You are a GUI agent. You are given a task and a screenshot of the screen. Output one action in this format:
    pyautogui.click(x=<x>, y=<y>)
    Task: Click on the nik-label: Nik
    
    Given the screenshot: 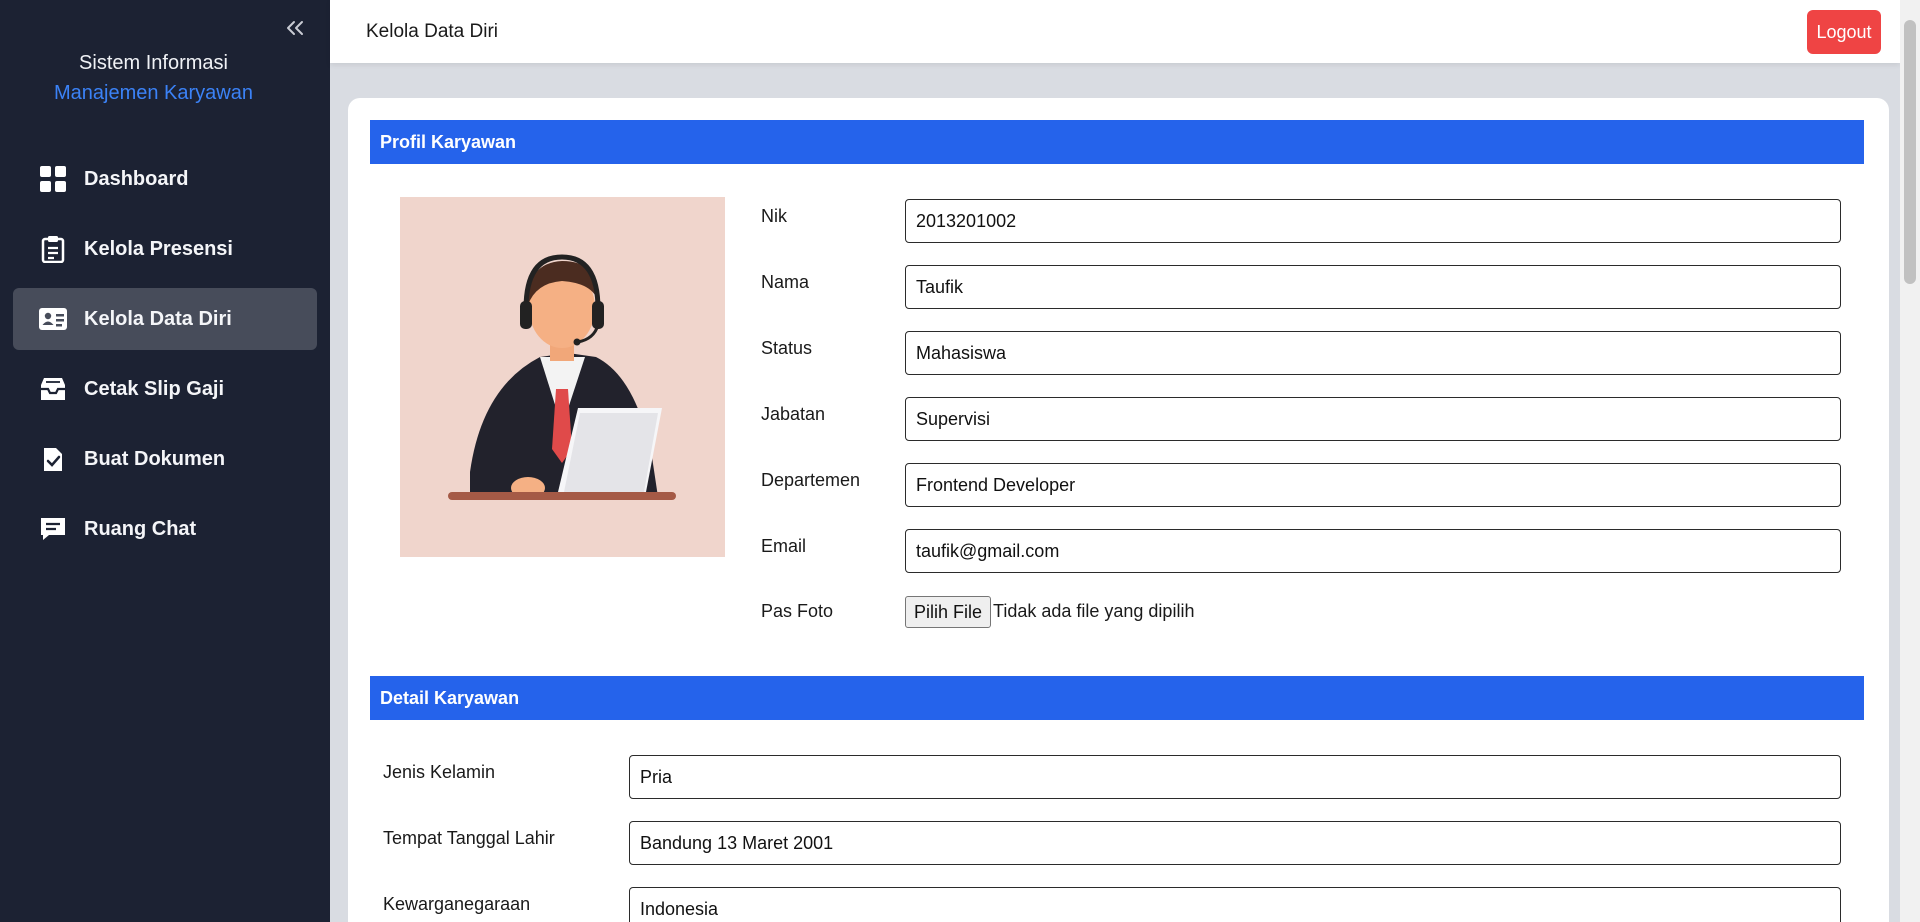 What is the action you would take?
    pyautogui.click(x=774, y=216)
    